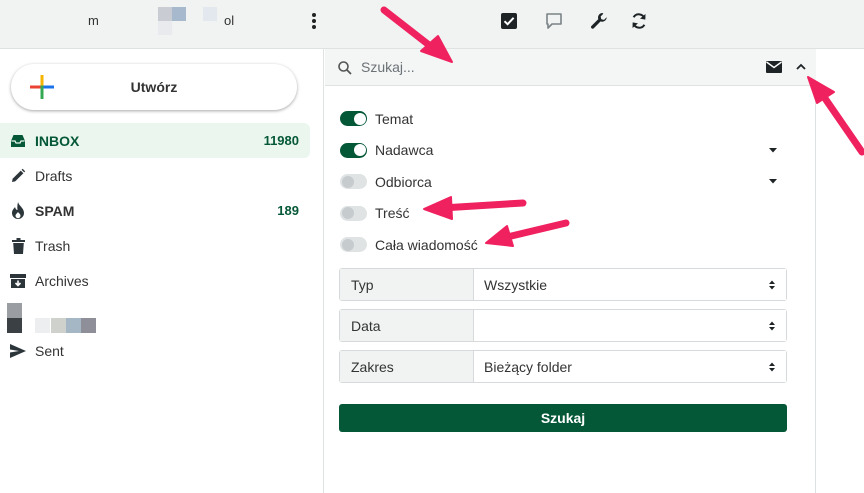 This screenshot has width=864, height=493. I want to click on option-recipient: Odbiorca, so click(565, 182).